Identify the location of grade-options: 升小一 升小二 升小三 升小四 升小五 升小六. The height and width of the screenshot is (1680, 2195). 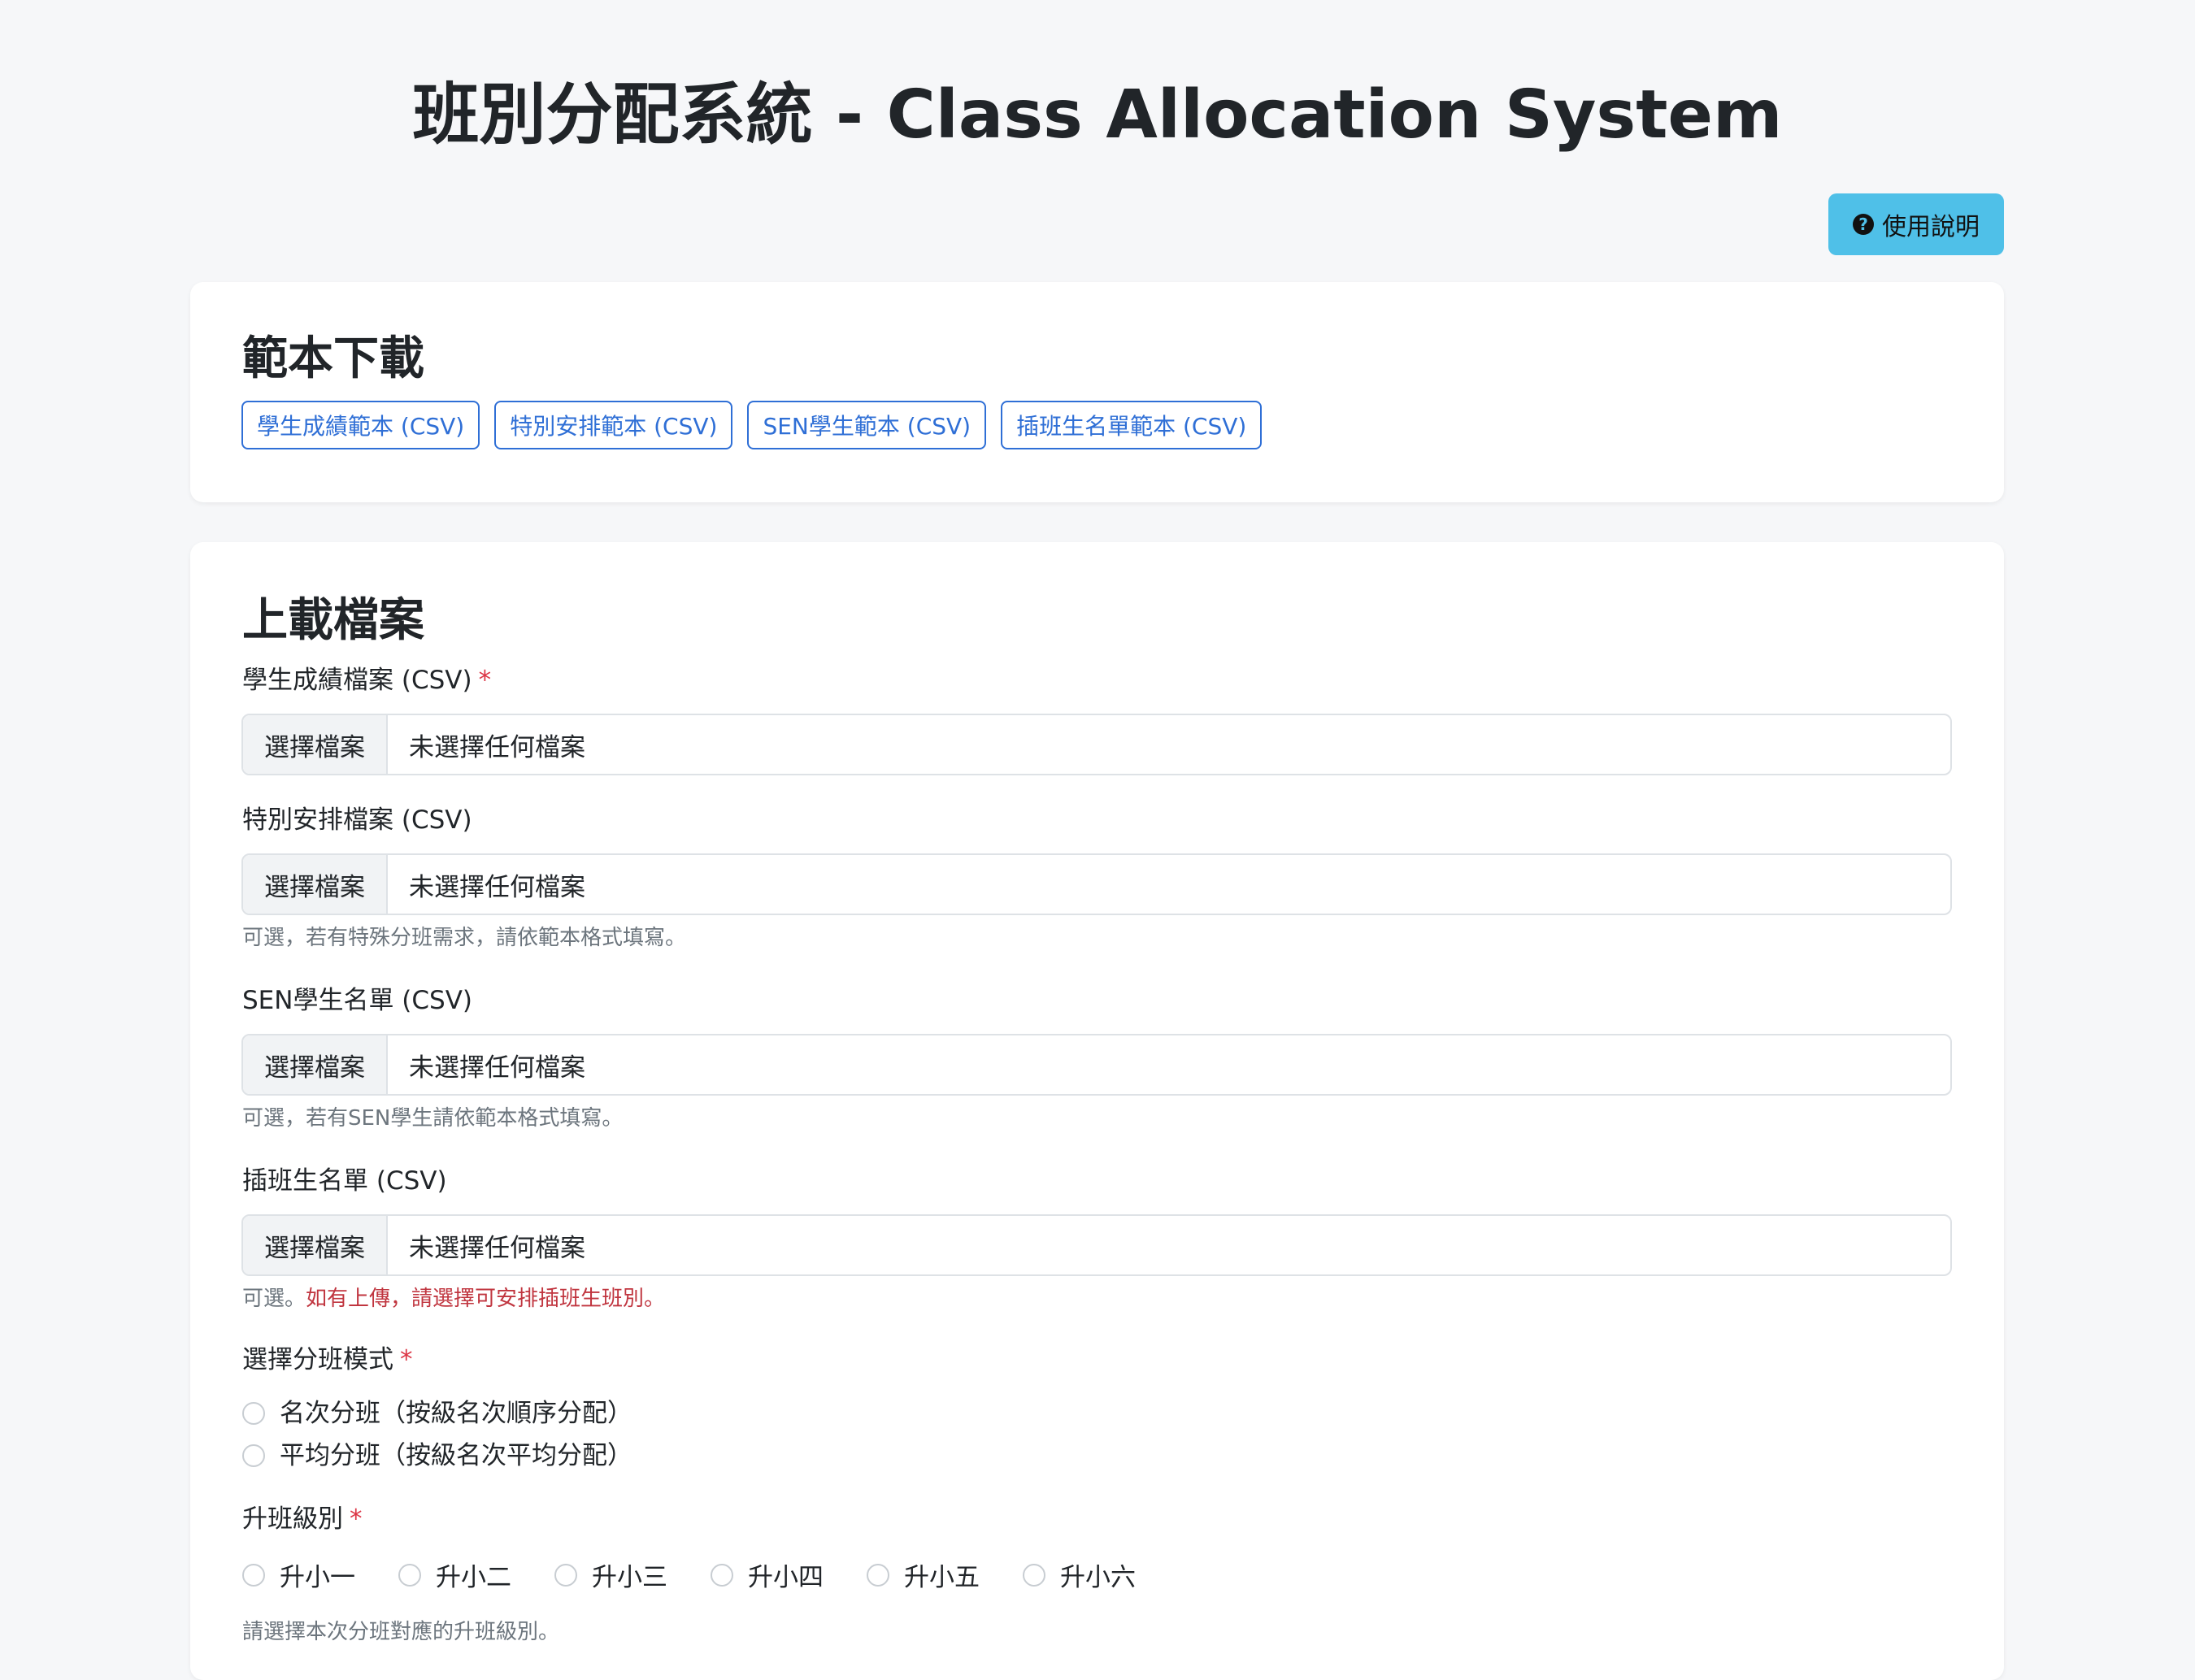
(711, 1574).